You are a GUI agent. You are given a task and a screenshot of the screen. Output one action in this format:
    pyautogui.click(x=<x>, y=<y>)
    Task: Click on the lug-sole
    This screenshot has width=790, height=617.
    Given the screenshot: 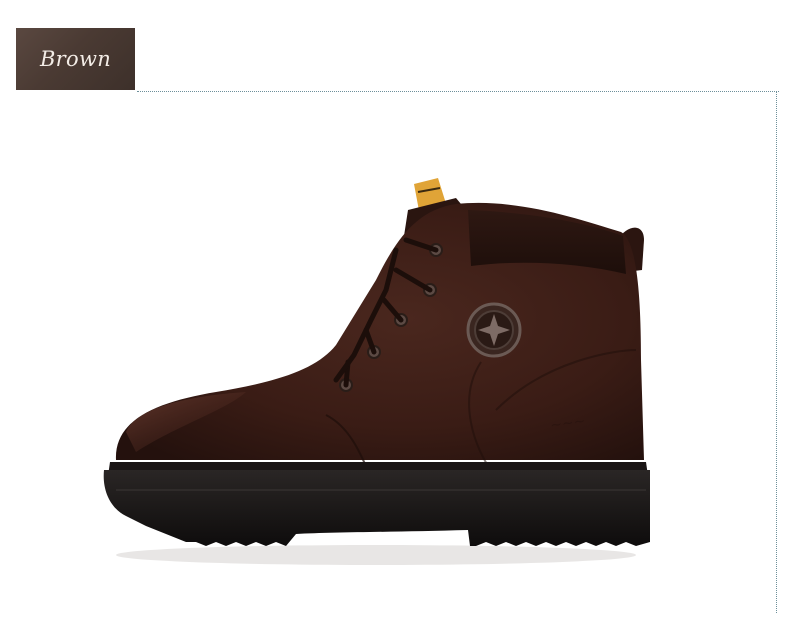 What is the action you would take?
    pyautogui.click(x=376, y=508)
    